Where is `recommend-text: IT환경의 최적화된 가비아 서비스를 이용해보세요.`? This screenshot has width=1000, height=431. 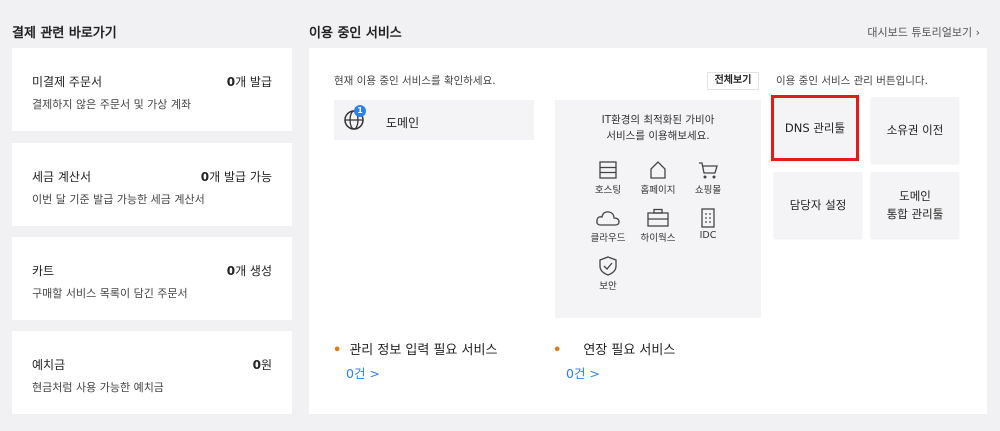 recommend-text: IT환경의 최적화된 가비아 서비스를 이용해보세요. is located at coordinates (658, 128).